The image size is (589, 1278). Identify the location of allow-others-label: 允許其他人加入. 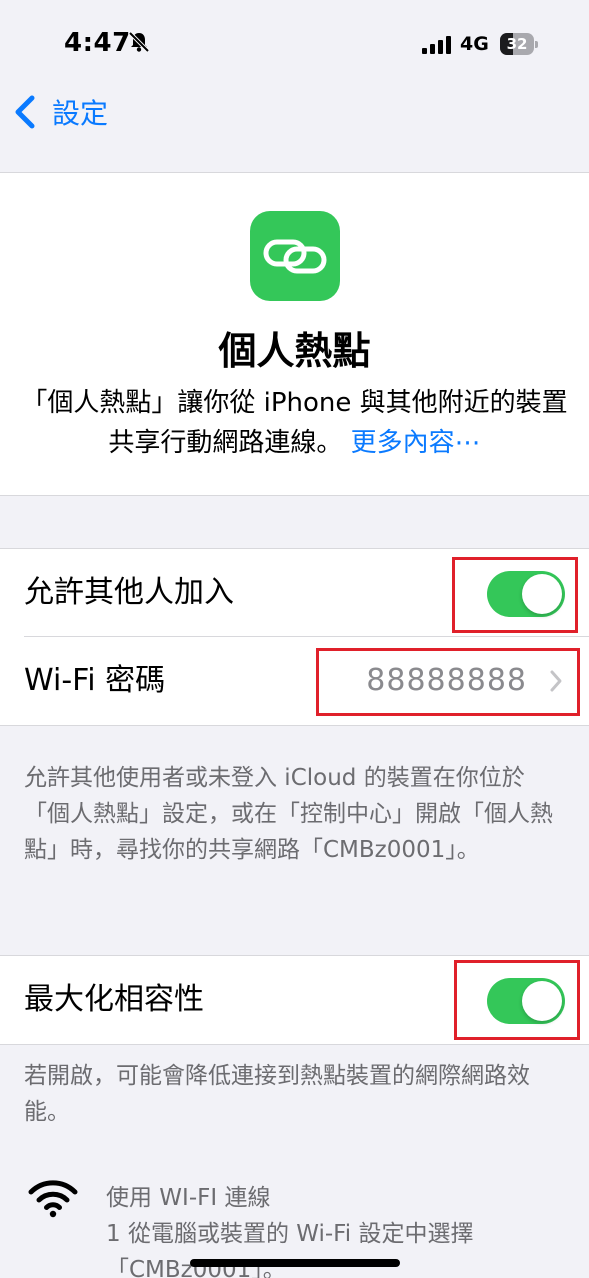
(129, 592).